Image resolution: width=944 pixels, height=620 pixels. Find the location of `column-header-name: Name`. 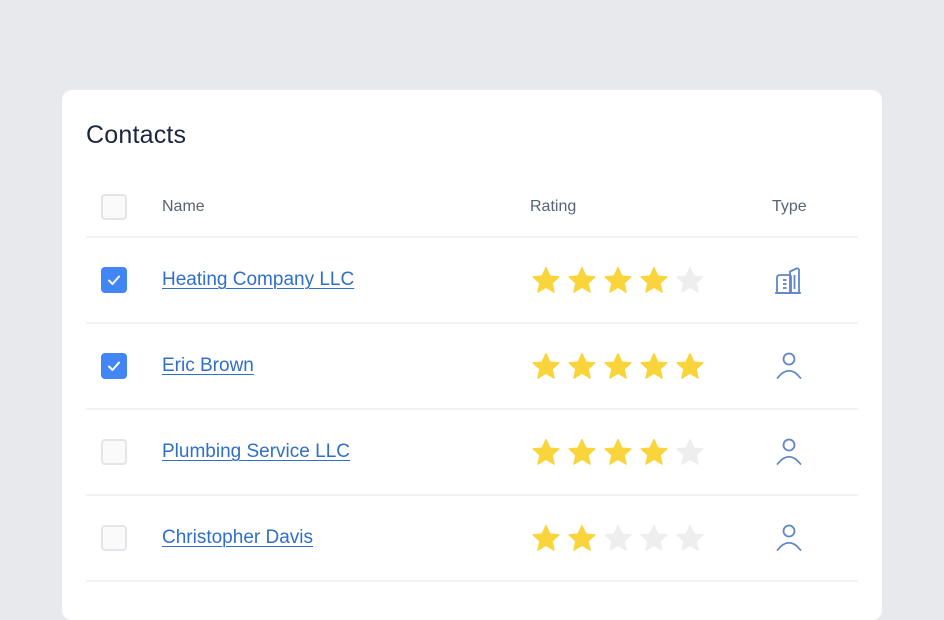

column-header-name: Name is located at coordinates (183, 207).